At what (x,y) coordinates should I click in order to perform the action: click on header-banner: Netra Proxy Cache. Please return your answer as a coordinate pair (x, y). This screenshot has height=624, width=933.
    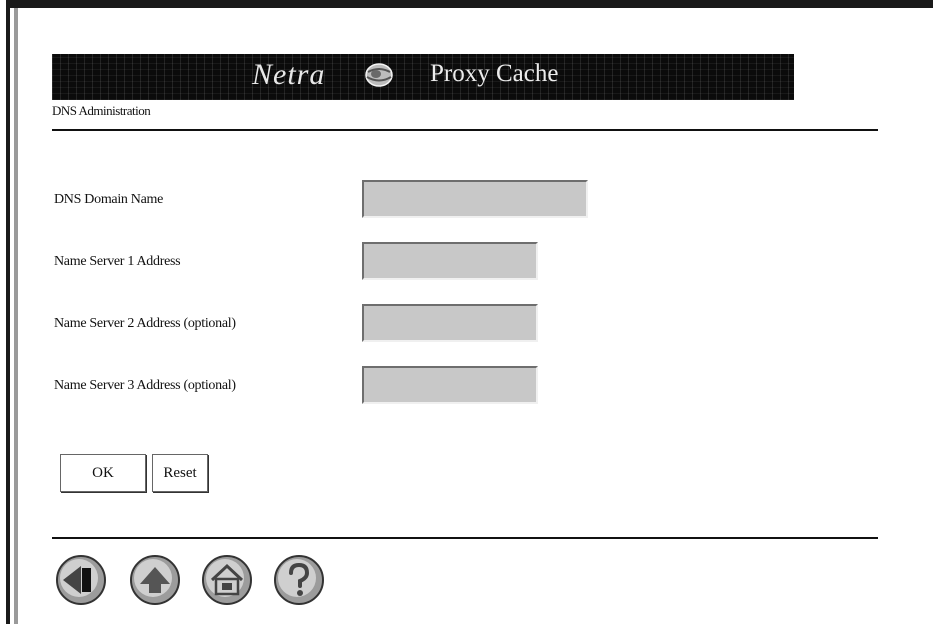
    Looking at the image, I should click on (423, 77).